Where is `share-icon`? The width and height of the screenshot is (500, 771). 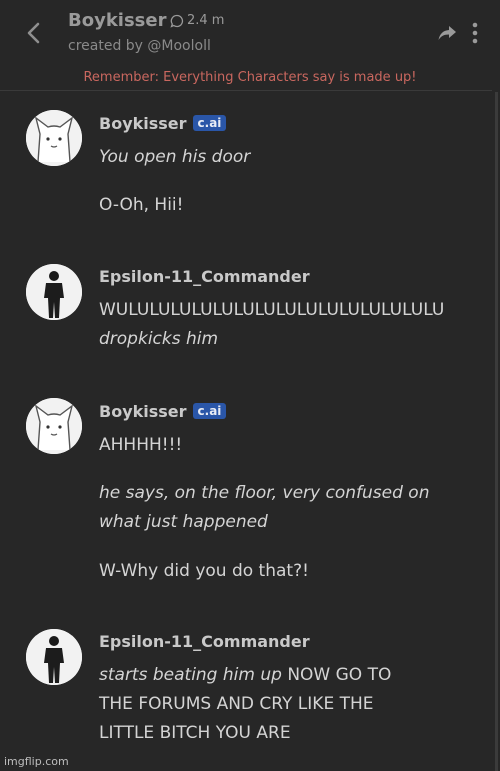 share-icon is located at coordinates (447, 33).